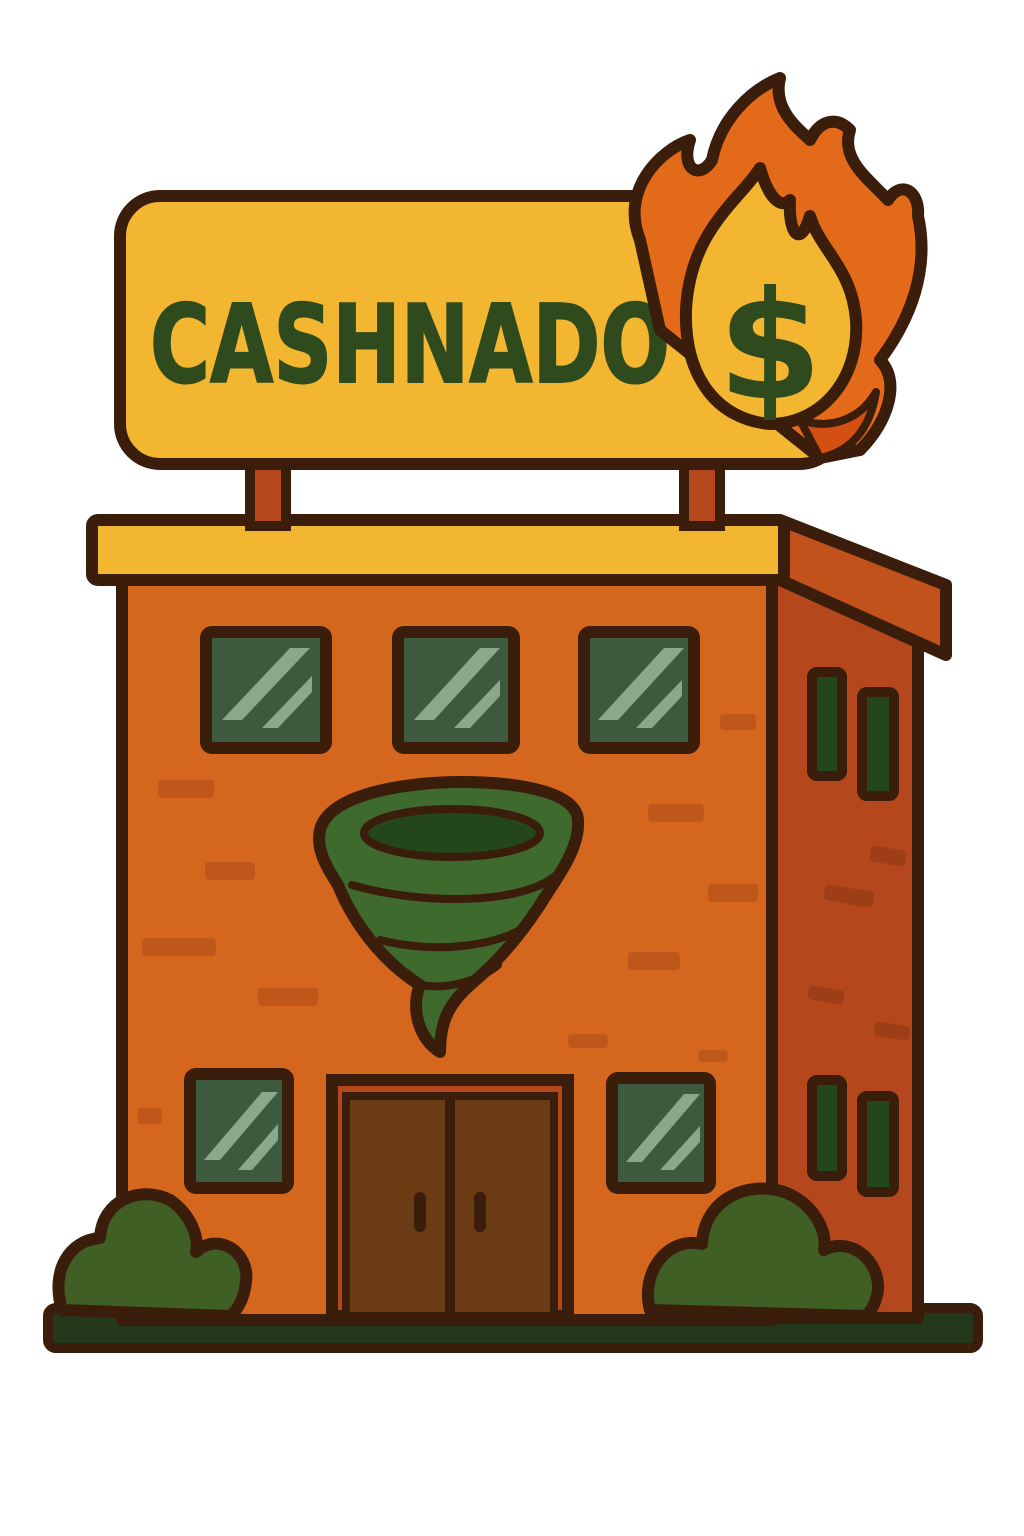  What do you see at coordinates (450, 1198) in the screenshot?
I see `front-door` at bounding box center [450, 1198].